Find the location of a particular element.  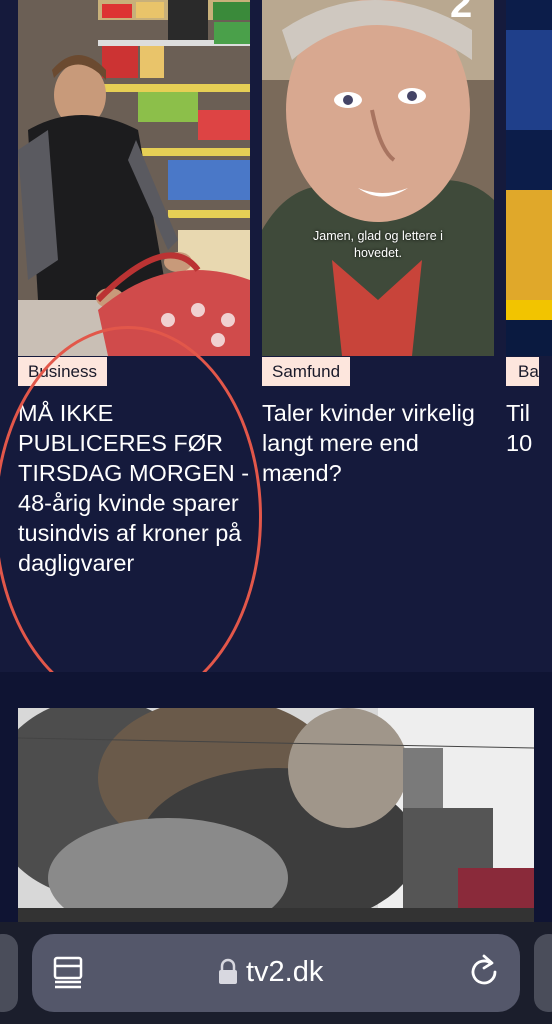

category-tag: Samfund is located at coordinates (306, 371).